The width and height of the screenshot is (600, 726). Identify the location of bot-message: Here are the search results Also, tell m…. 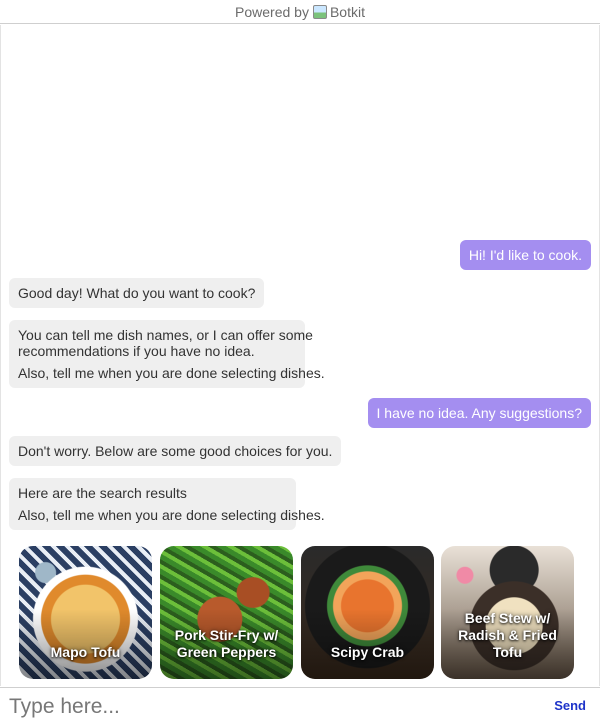
(167, 504).